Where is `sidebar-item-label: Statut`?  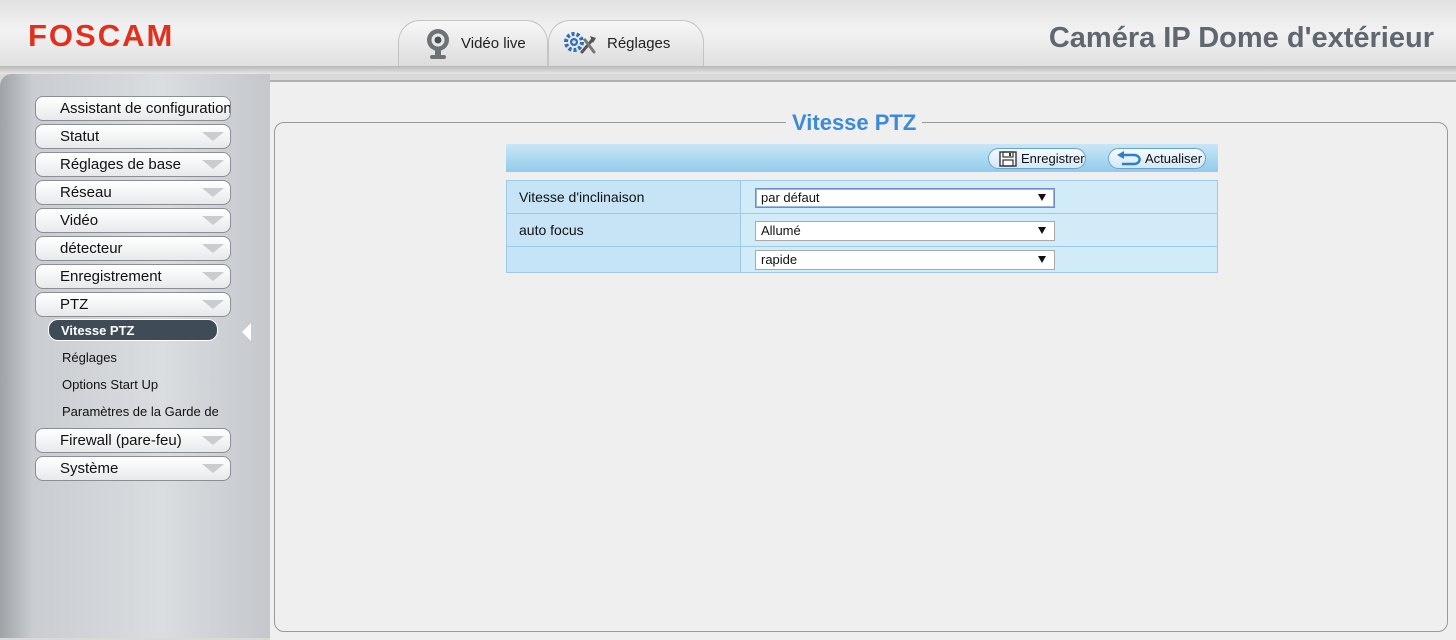
sidebar-item-label: Statut is located at coordinates (80, 136).